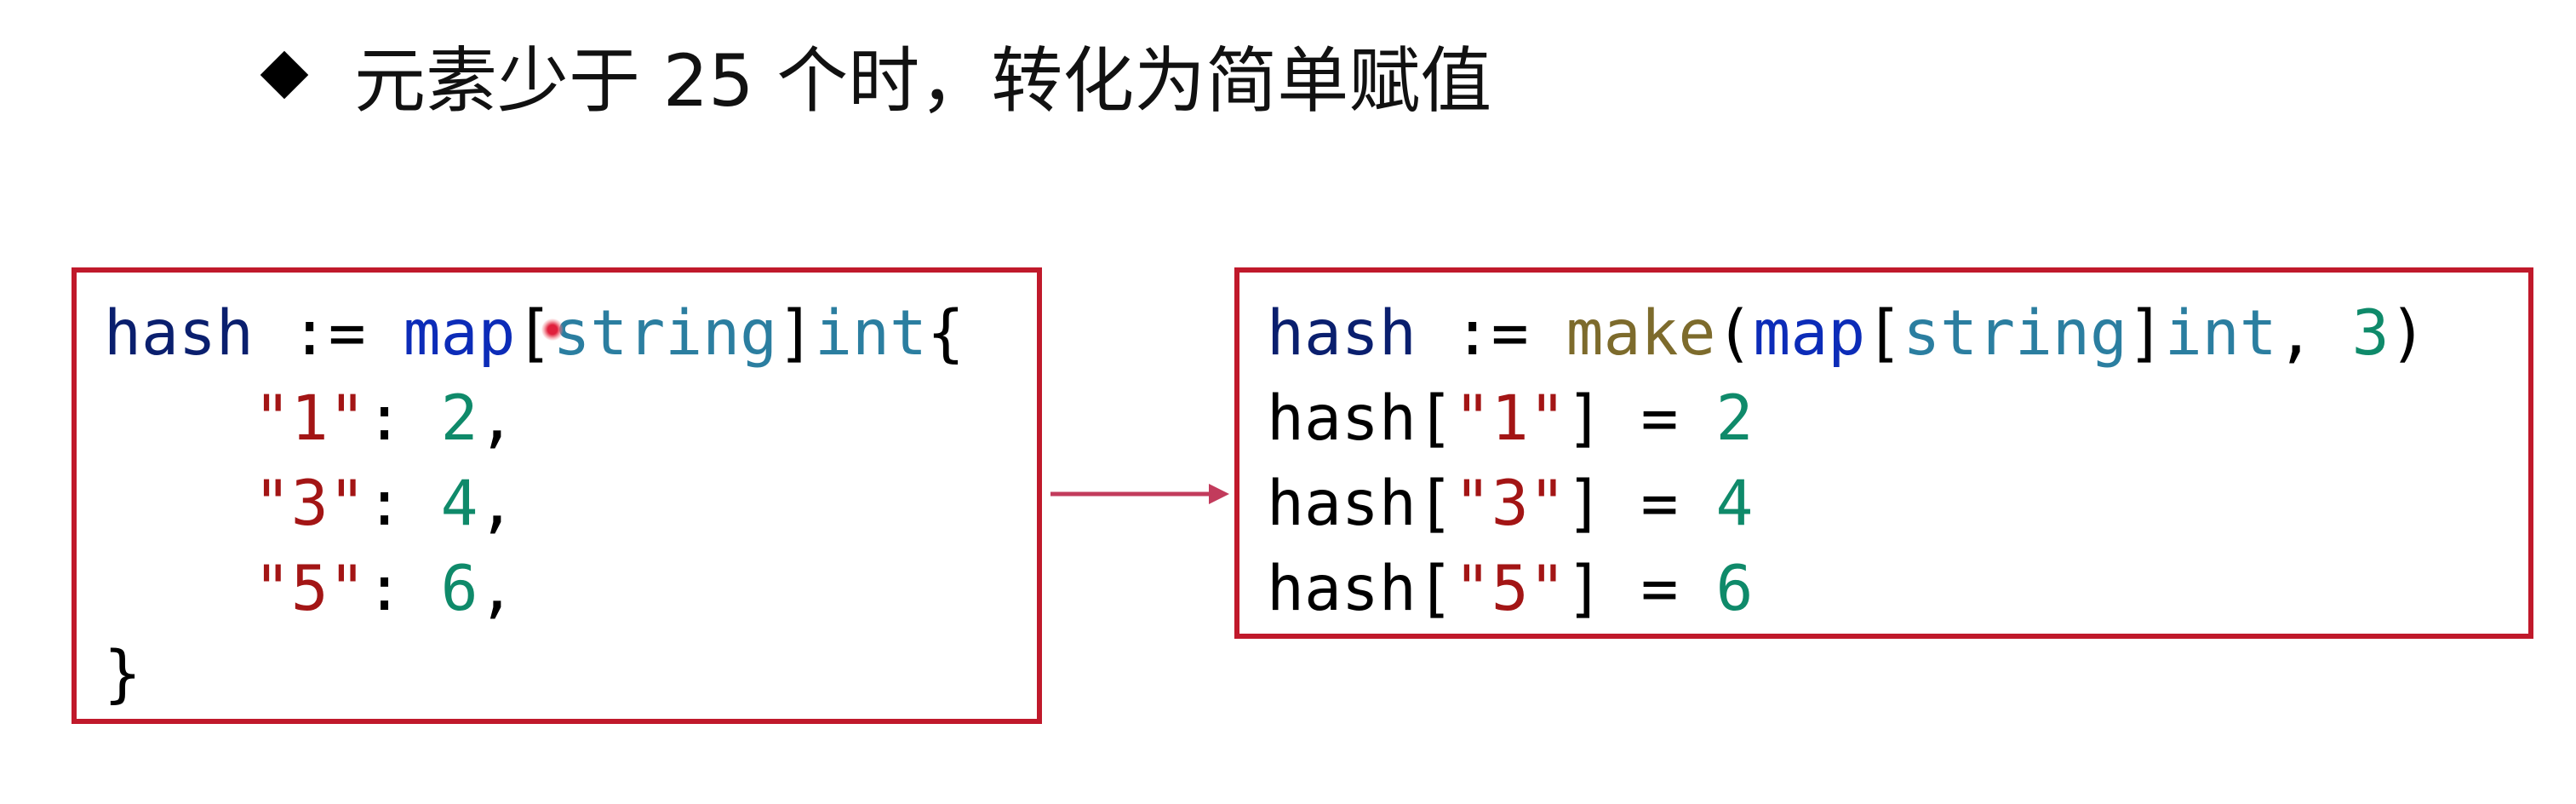  What do you see at coordinates (284, 75) in the screenshot?
I see `diamond-bullet-icon` at bounding box center [284, 75].